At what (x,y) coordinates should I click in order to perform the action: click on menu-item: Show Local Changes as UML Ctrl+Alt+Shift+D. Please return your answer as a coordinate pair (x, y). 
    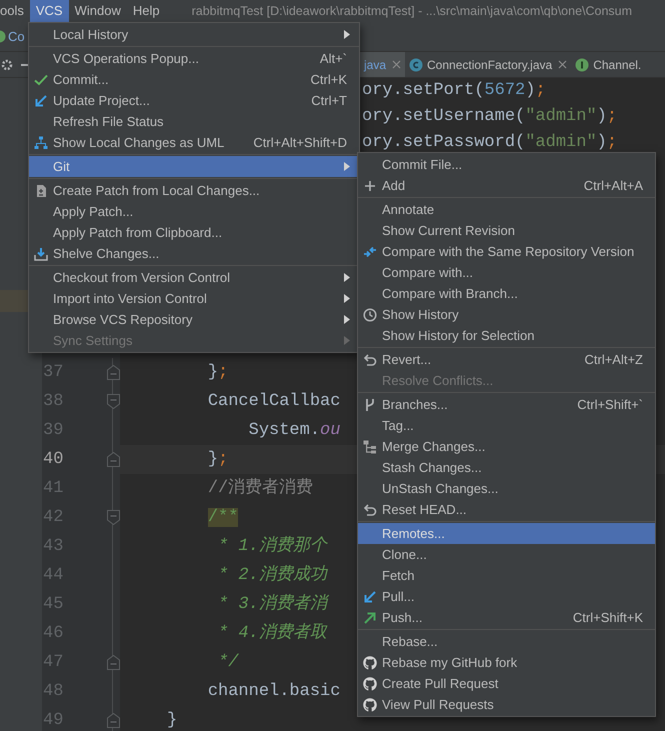
    Looking at the image, I should click on (194, 142).